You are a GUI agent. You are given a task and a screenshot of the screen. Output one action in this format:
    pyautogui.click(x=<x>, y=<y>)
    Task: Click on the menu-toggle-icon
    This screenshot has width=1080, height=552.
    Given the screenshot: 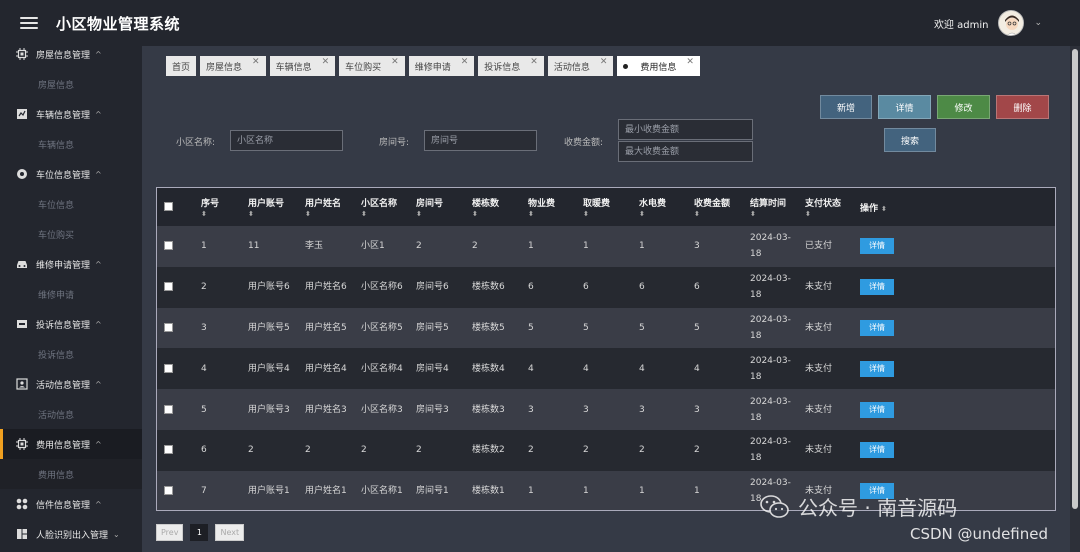 What is the action you would take?
    pyautogui.click(x=29, y=23)
    